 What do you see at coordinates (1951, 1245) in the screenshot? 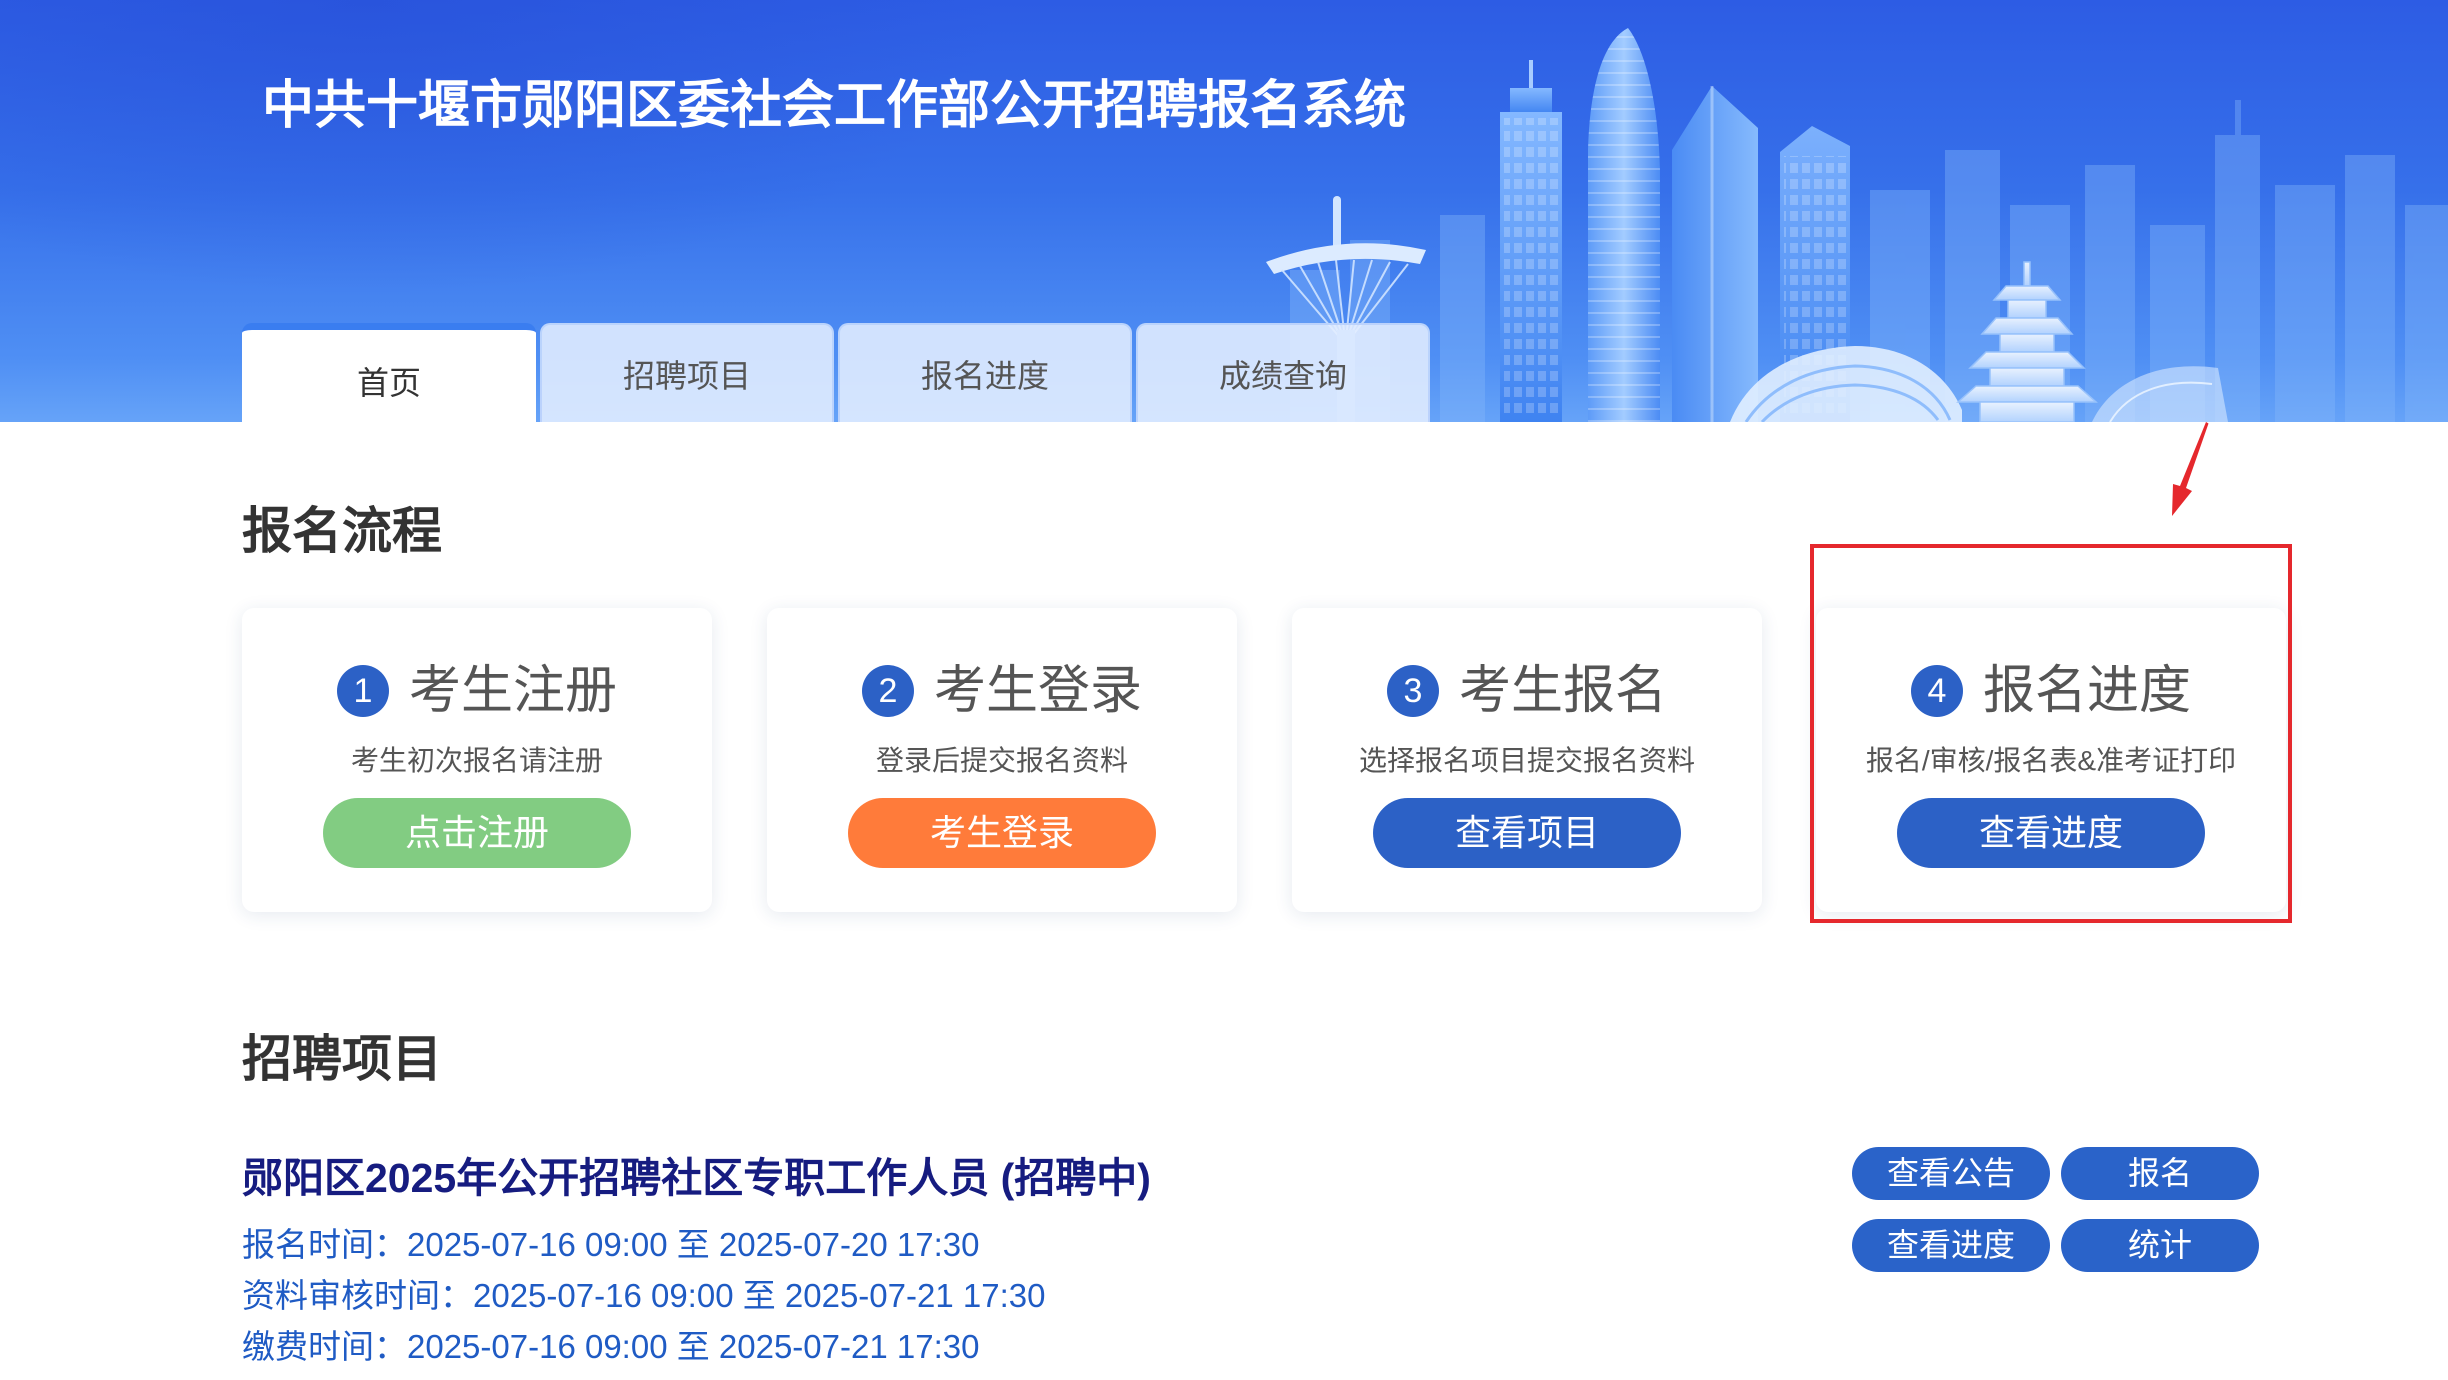
I see `project-progress-button: 查看进度` at bounding box center [1951, 1245].